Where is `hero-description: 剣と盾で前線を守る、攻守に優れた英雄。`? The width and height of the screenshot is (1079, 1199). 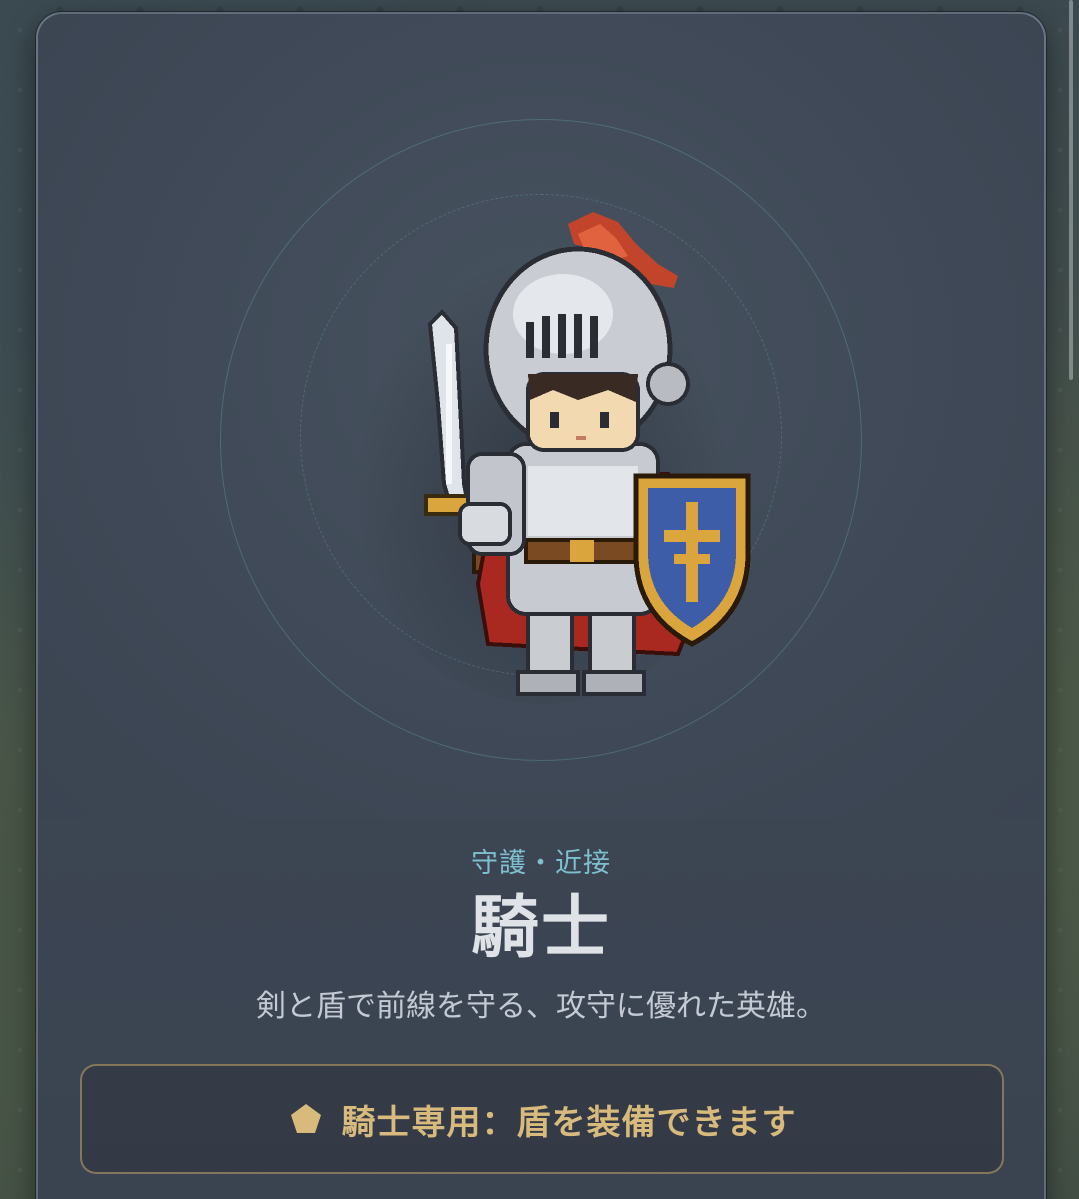 hero-description: 剣と盾で前線を守る、攻守に優れた英雄。 is located at coordinates (541, 1006).